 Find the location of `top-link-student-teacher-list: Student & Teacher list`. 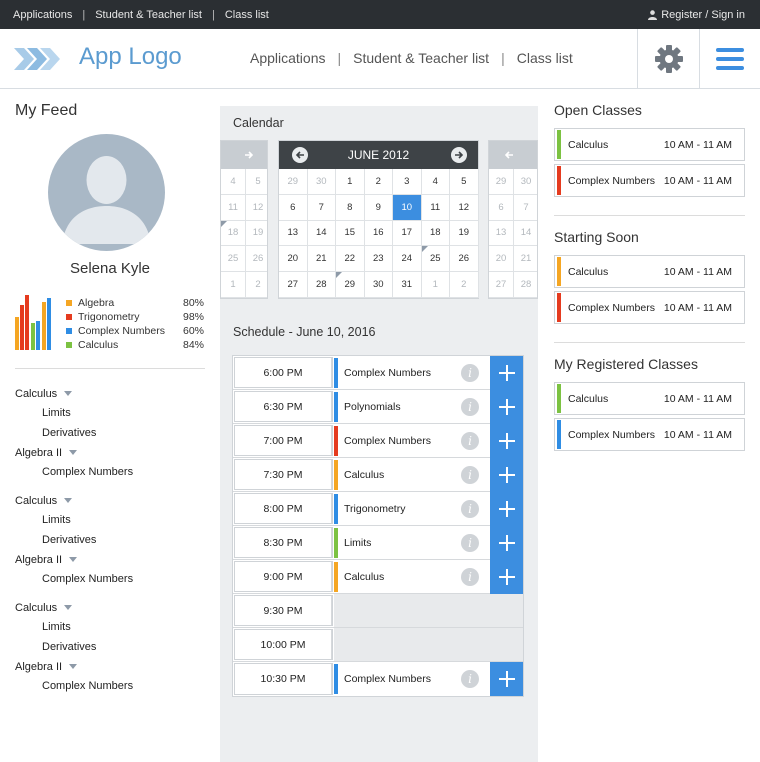

top-link-student-teacher-list: Student & Teacher list is located at coordinates (148, 15).